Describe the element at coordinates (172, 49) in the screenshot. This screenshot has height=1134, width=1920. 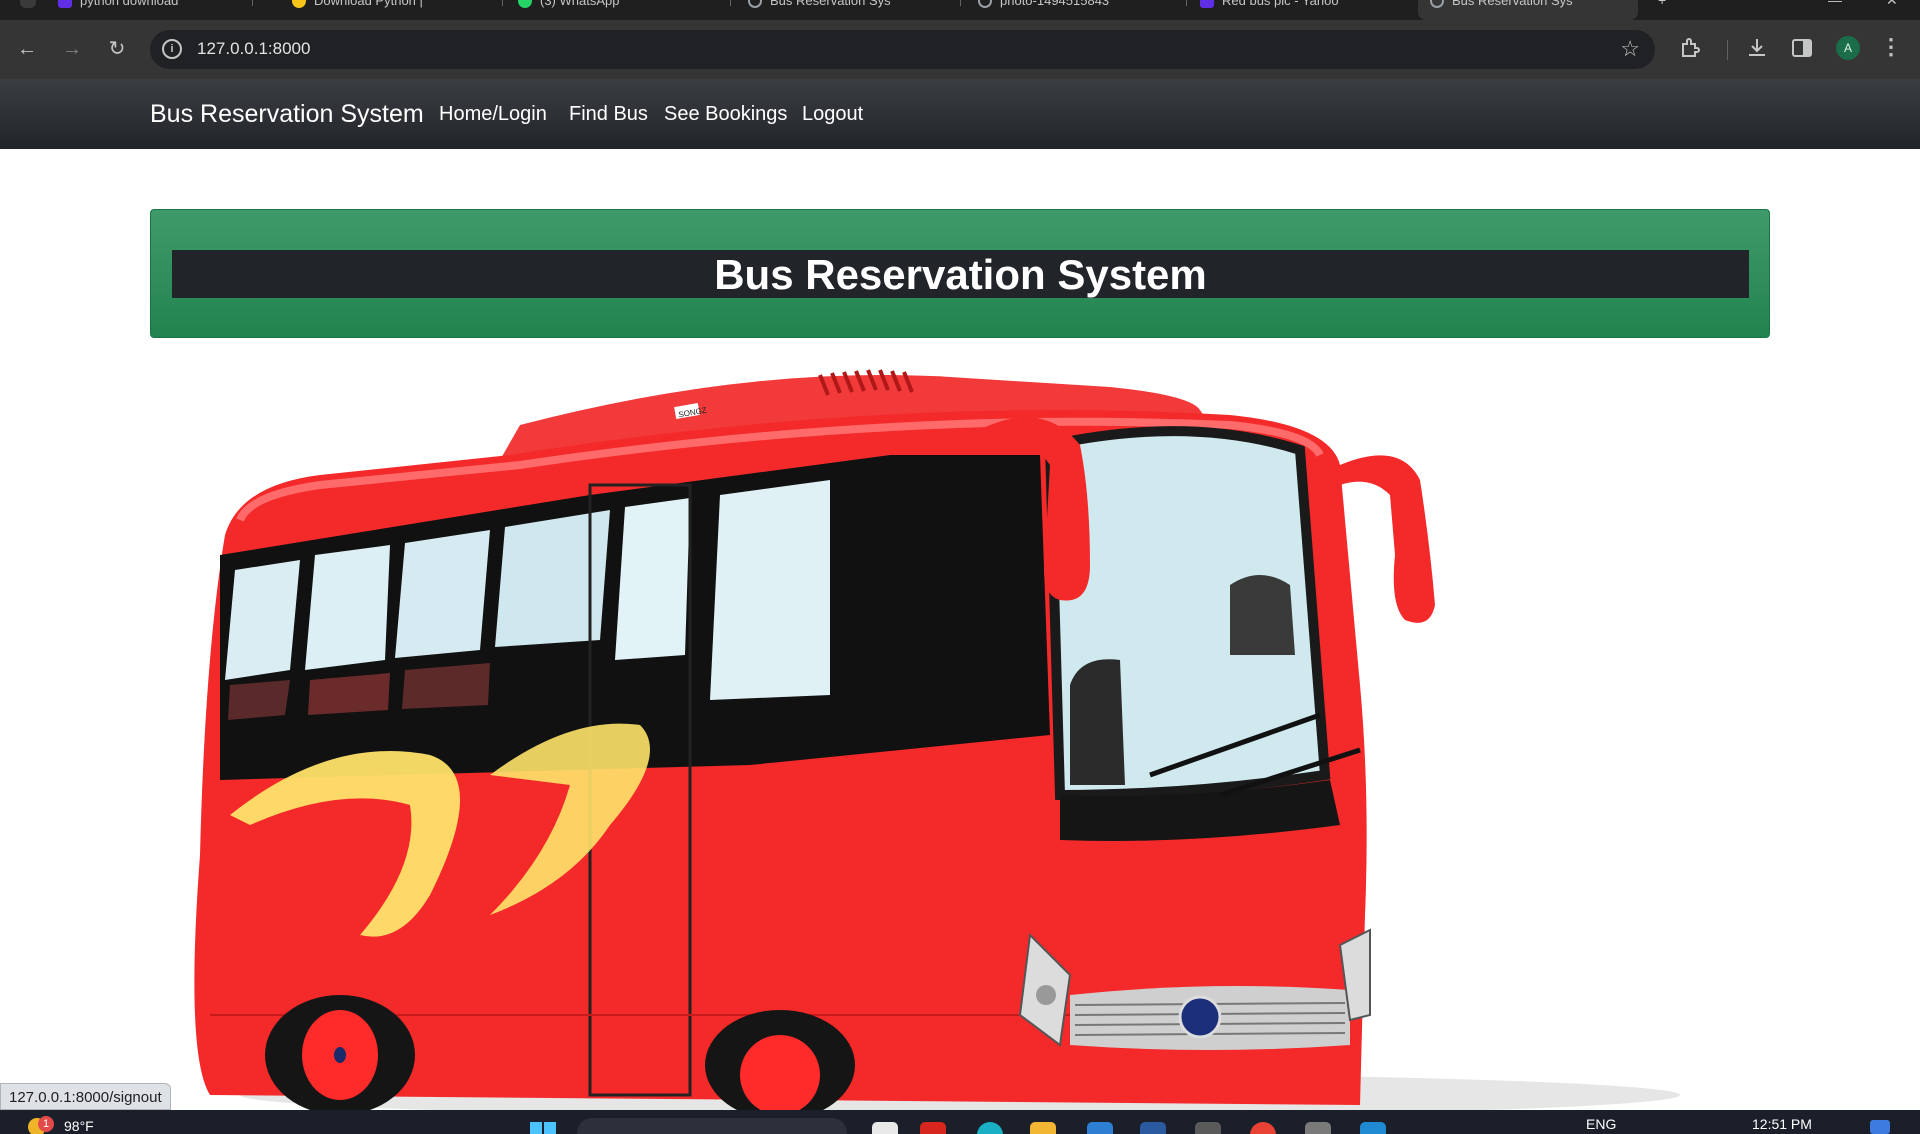
I see `site-info-icon: i` at that location.